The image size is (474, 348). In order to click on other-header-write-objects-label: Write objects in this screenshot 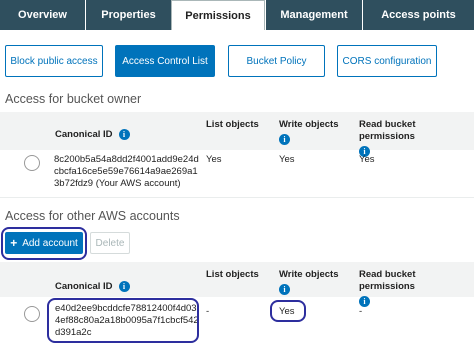, I will do `click(309, 274)`.